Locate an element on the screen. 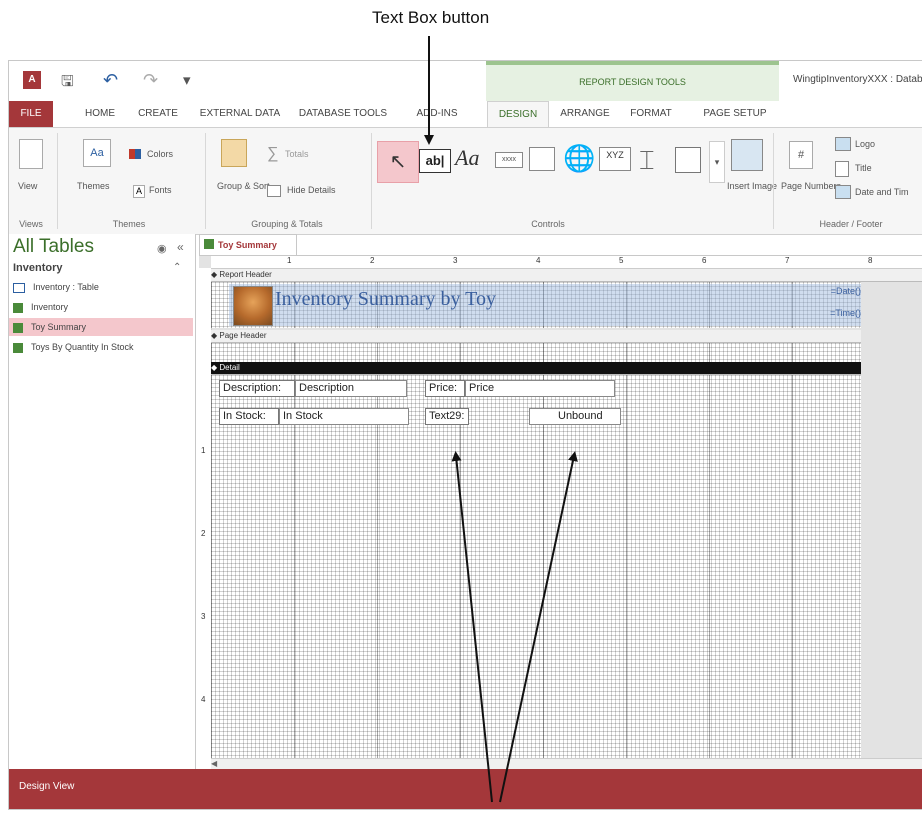  nav-item: Inventory : Table is located at coordinates (101, 287).